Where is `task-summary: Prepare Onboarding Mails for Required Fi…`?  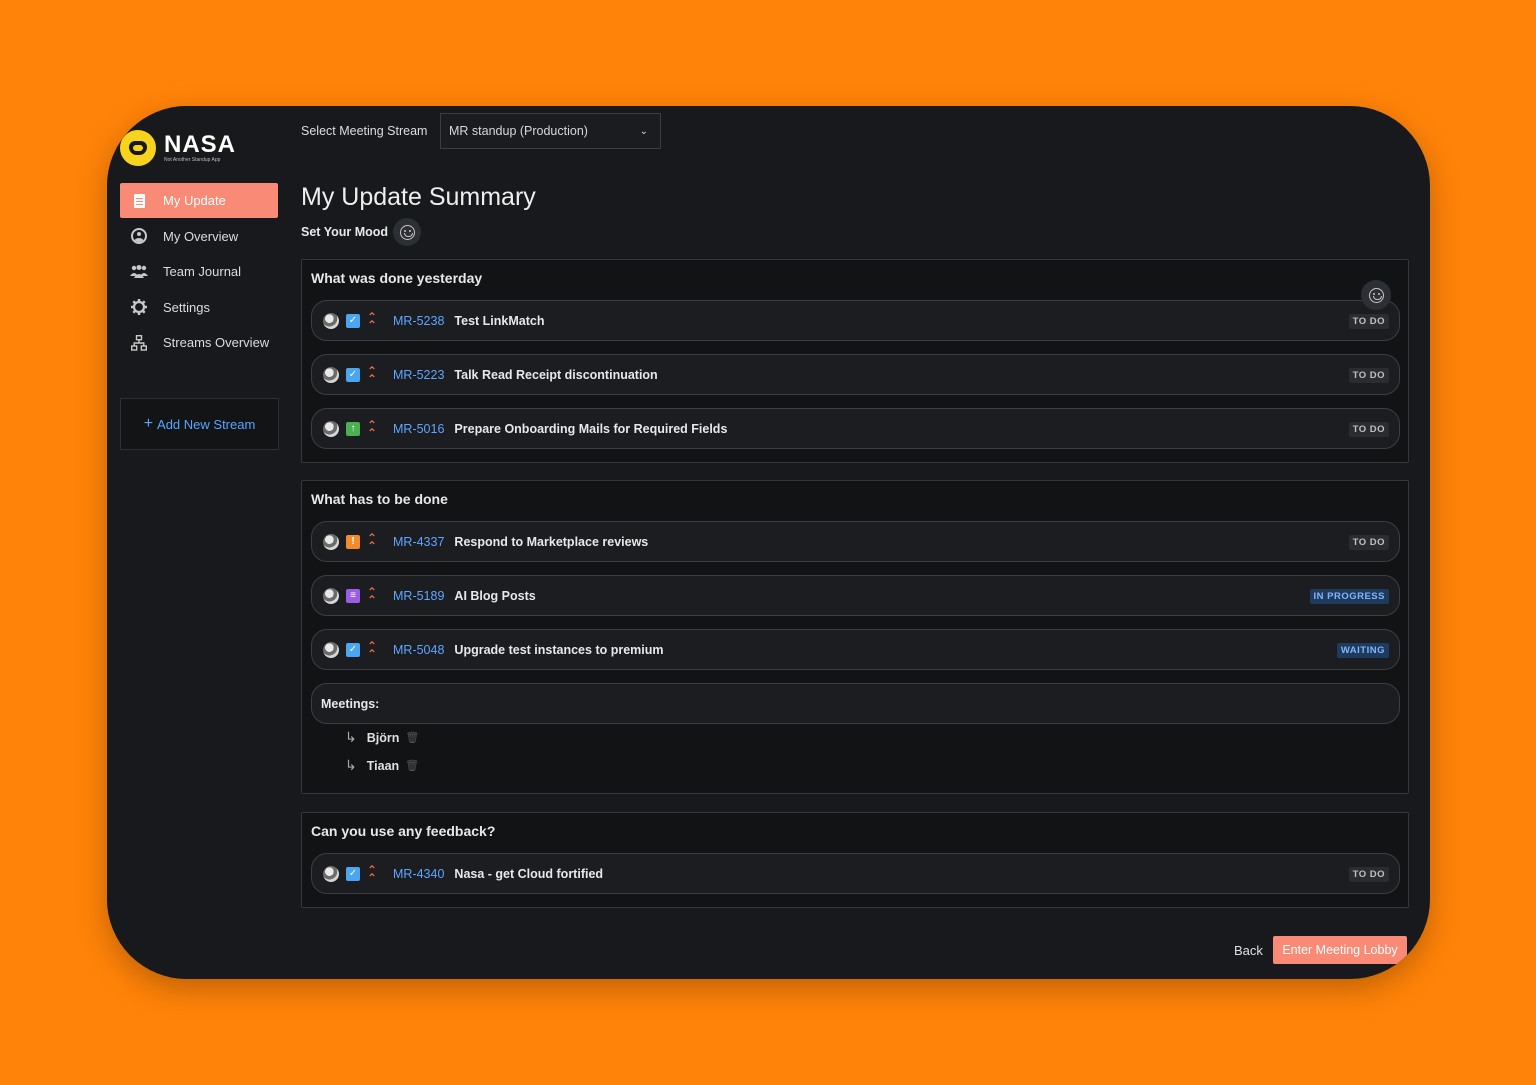 task-summary: Prepare Onboarding Mails for Required Fi… is located at coordinates (591, 428).